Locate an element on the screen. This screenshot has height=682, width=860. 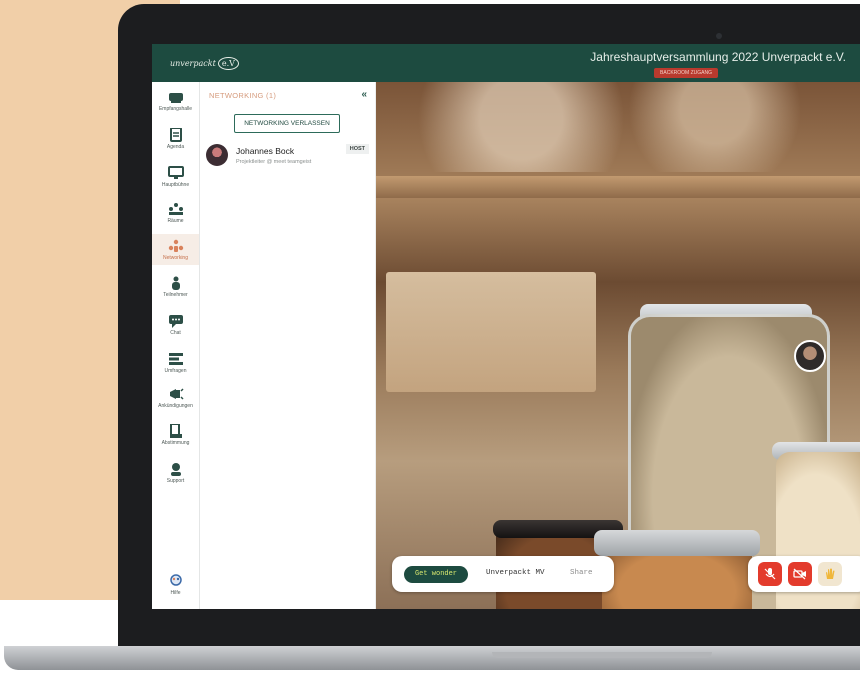
sidebar-item-label: Chat is located at coordinates (175, 333).